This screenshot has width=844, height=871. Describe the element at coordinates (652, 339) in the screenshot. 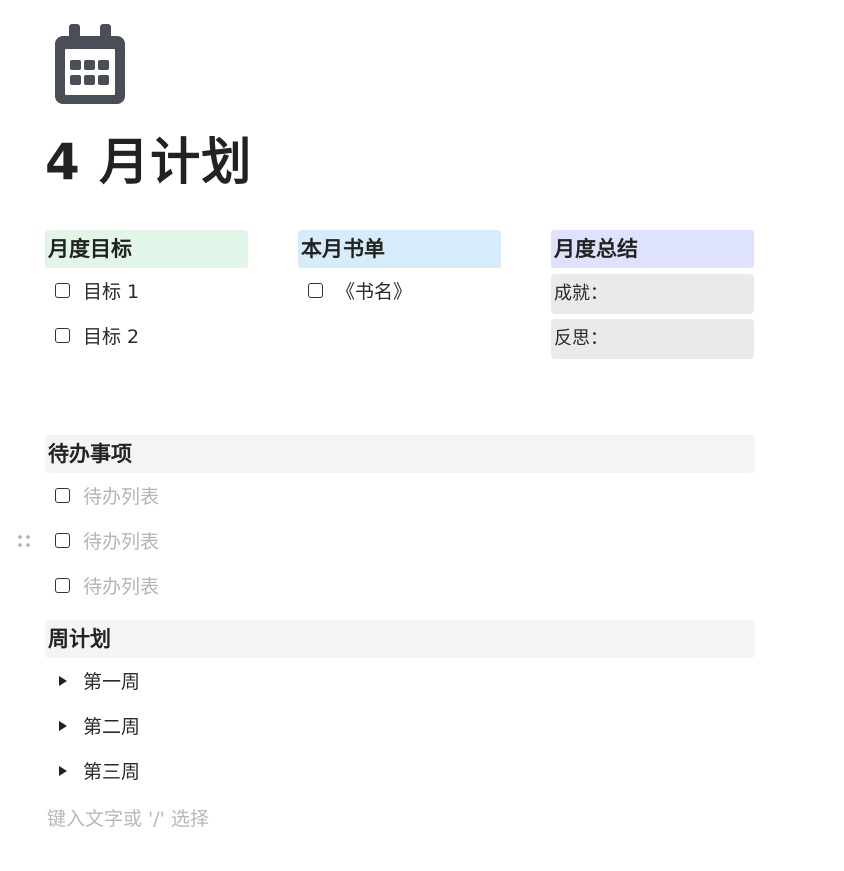

I see `reflection-callout: 反思：` at that location.